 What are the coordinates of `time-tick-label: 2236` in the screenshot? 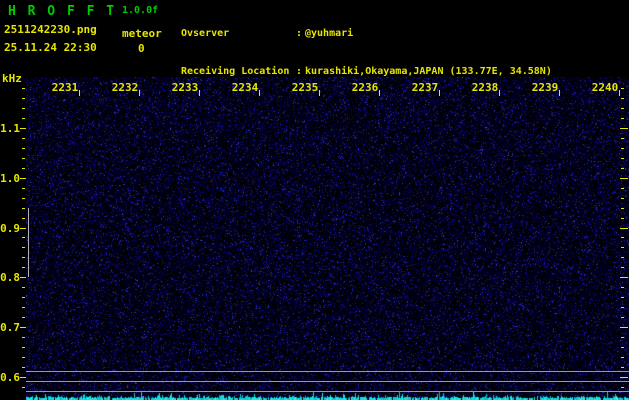 It's located at (365, 87).